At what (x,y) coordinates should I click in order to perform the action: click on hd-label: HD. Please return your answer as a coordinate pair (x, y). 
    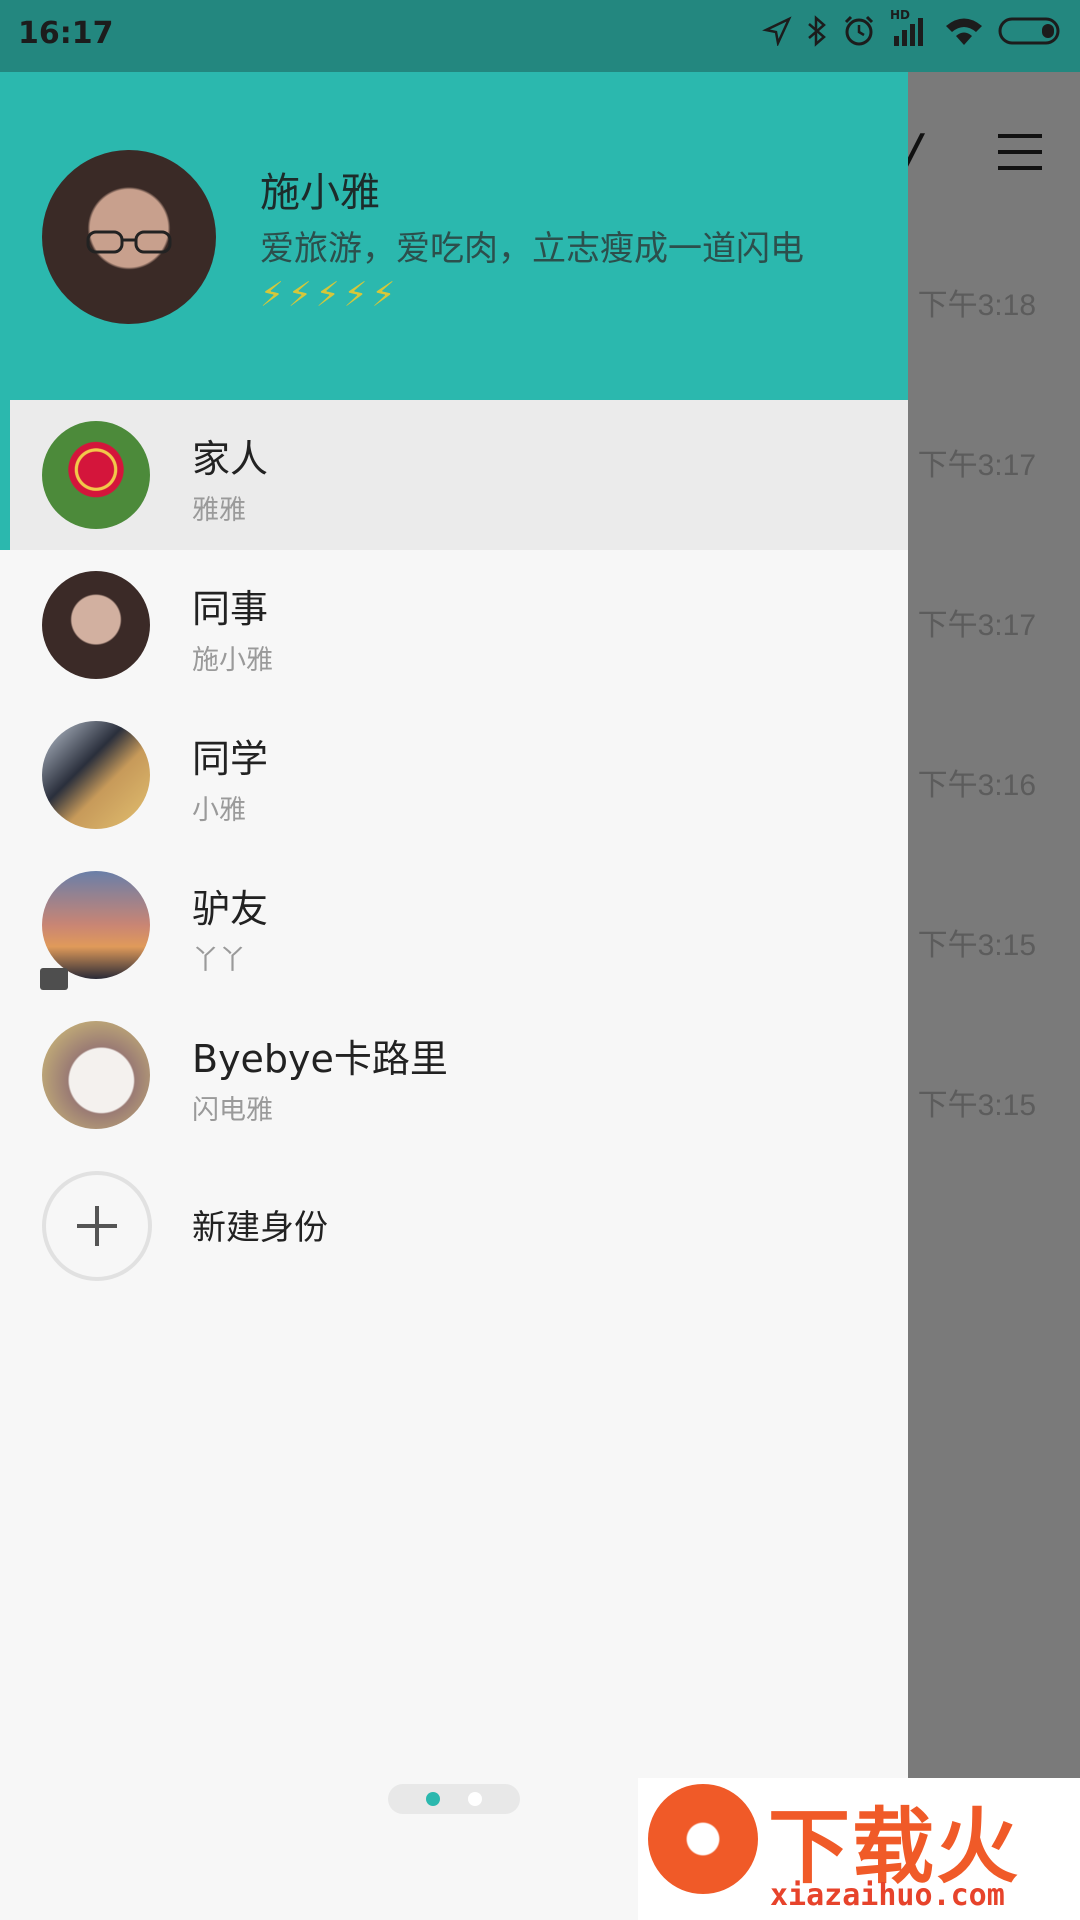
    Looking at the image, I should click on (900, 15).